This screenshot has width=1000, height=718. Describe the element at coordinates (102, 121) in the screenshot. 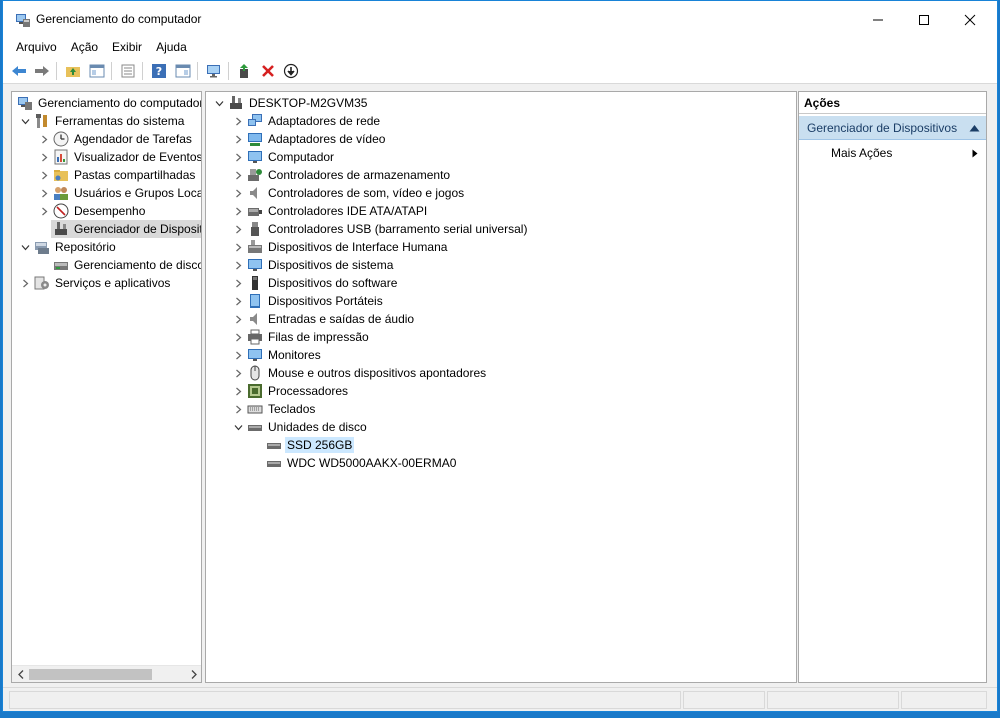

I see `tree-item-system-tools: Ferramentas do sistema` at that location.